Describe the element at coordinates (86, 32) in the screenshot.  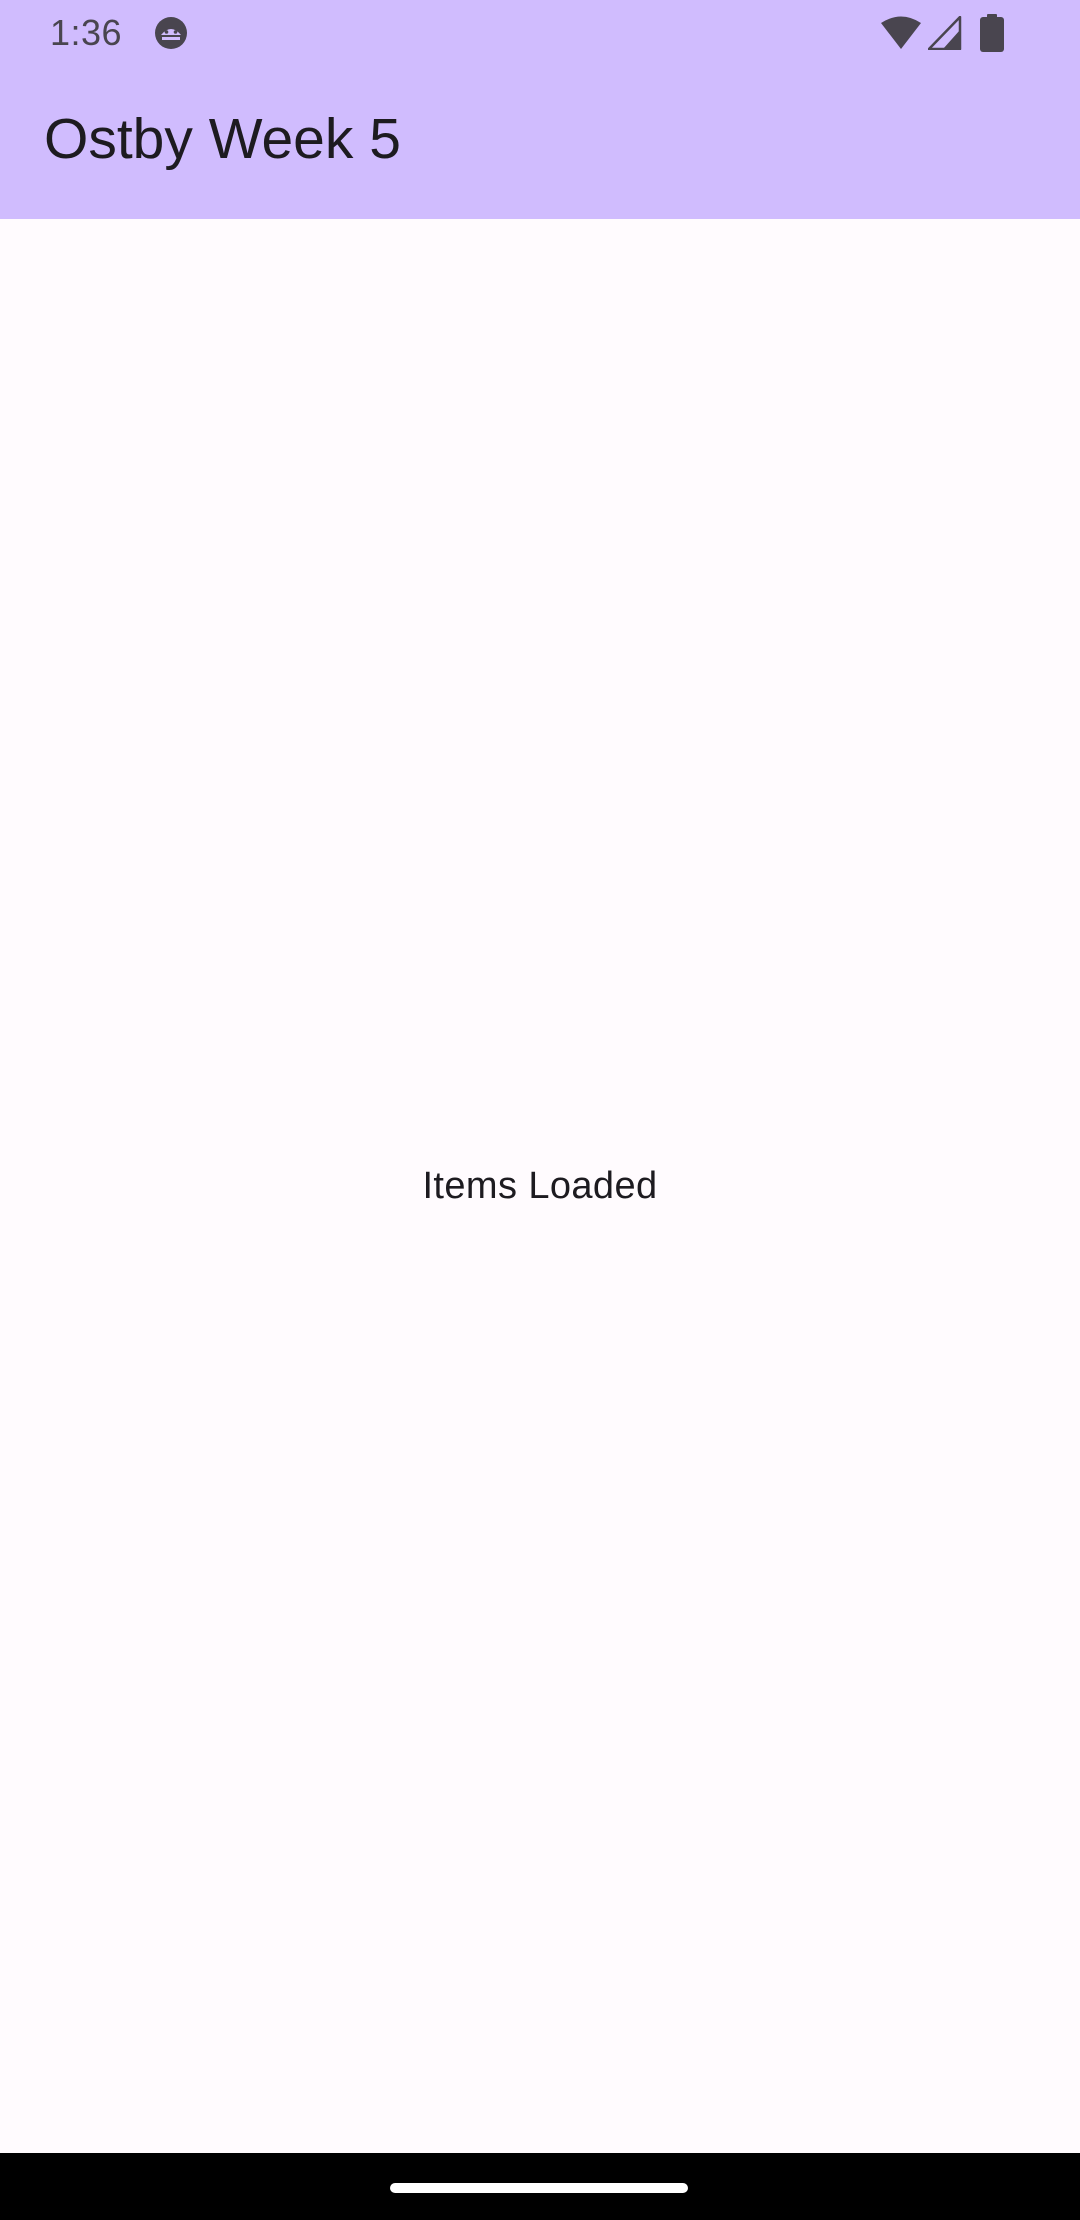
I see `status-time: 1:36` at that location.